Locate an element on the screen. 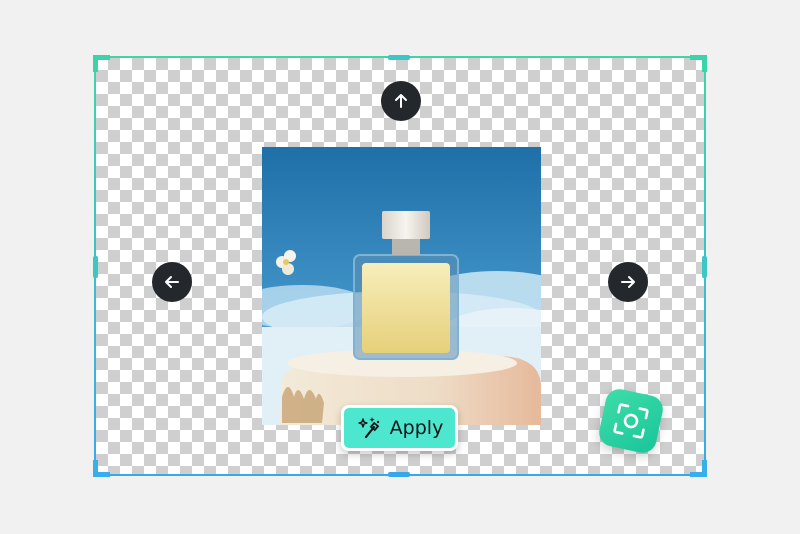 The height and width of the screenshot is (534, 800). corner-handle-top-left is located at coordinates (101, 63).